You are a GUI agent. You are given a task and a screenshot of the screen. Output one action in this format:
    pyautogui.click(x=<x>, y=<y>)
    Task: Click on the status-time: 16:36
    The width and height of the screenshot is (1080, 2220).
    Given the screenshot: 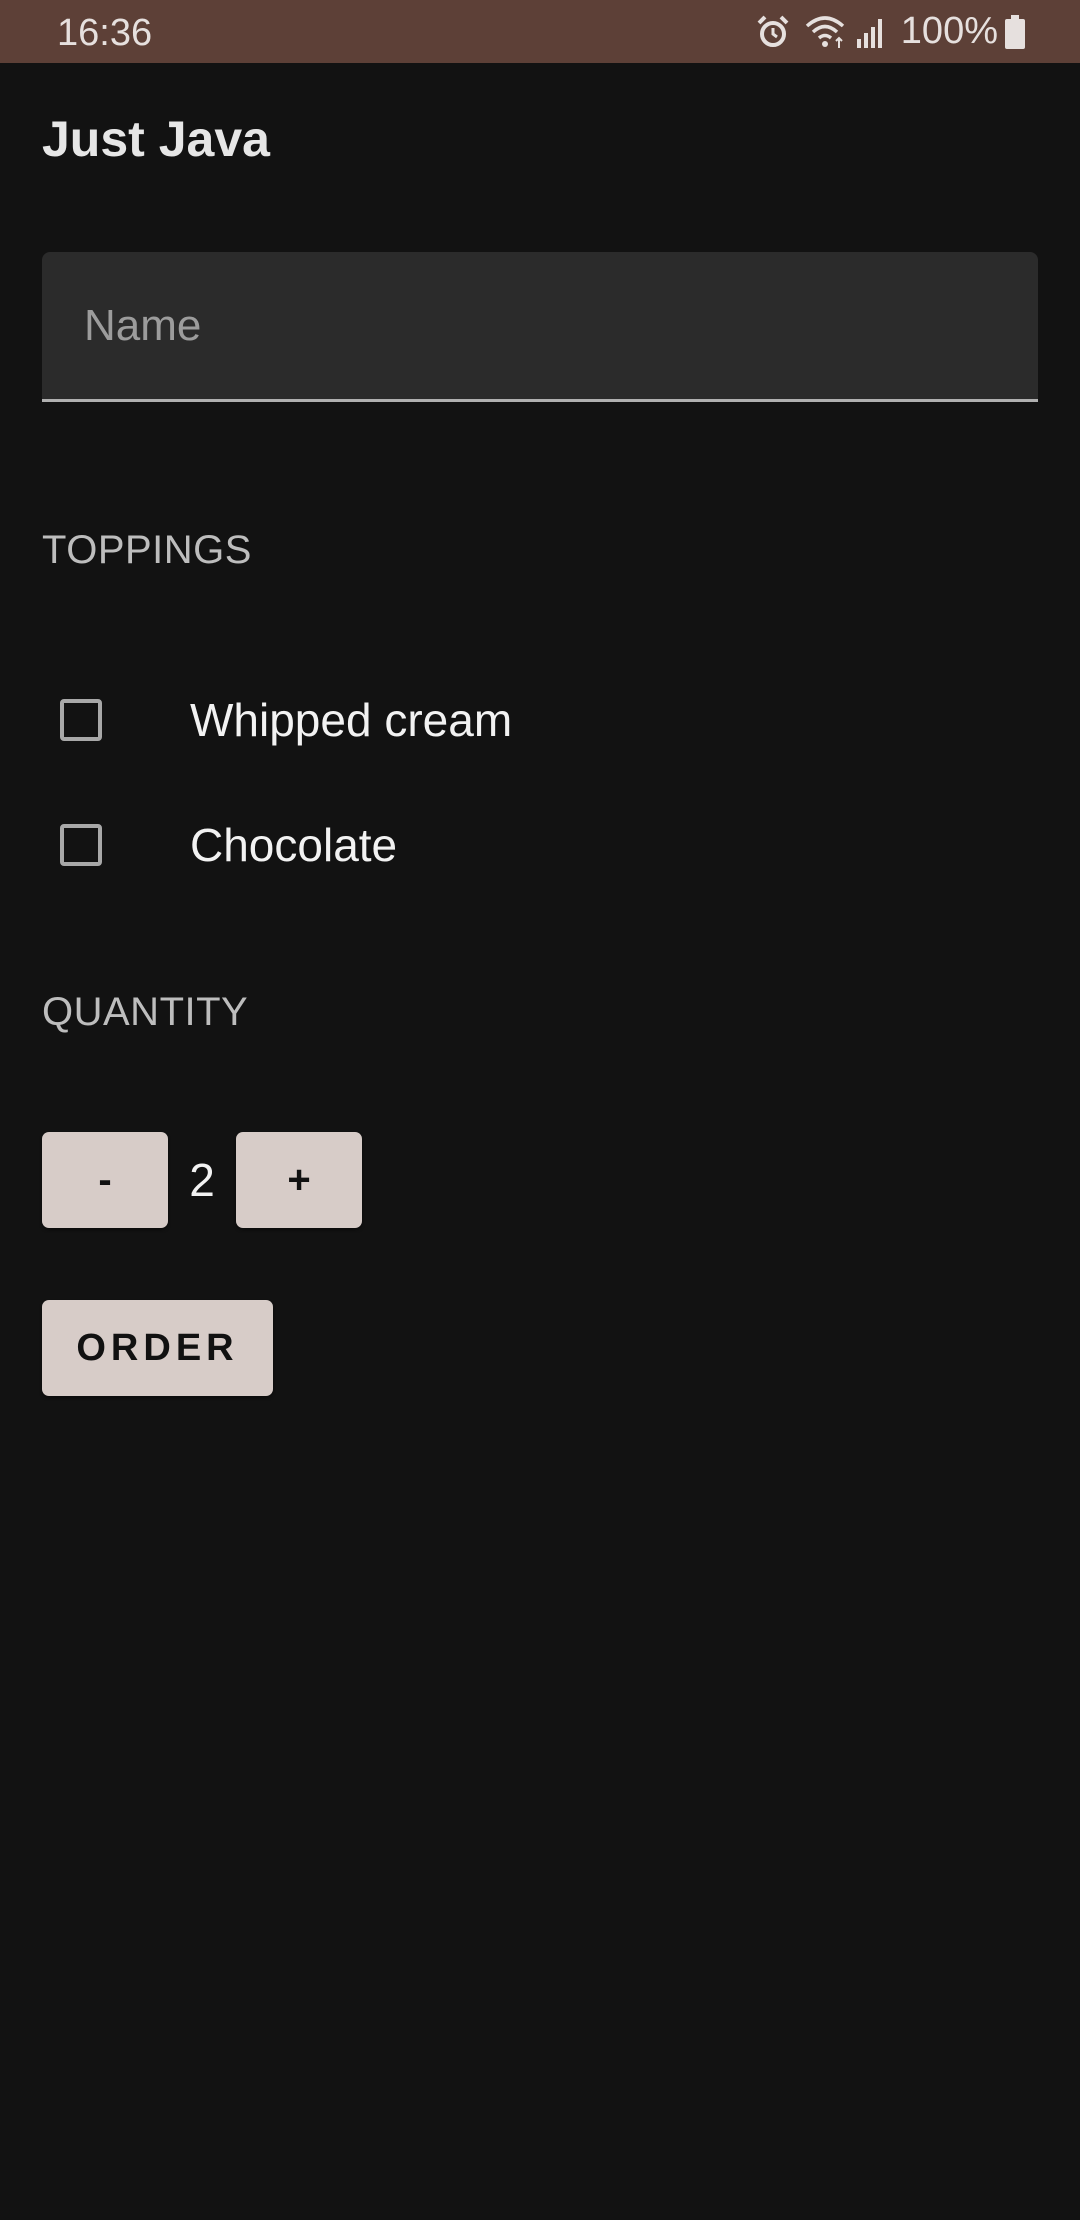 What is the action you would take?
    pyautogui.click(x=105, y=33)
    